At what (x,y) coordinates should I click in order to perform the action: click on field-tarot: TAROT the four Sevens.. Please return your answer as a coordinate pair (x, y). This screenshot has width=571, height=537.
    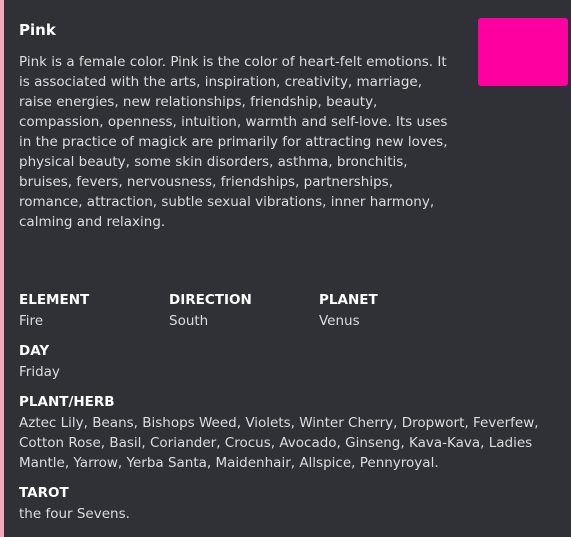
    Looking at the image, I should click on (289, 503).